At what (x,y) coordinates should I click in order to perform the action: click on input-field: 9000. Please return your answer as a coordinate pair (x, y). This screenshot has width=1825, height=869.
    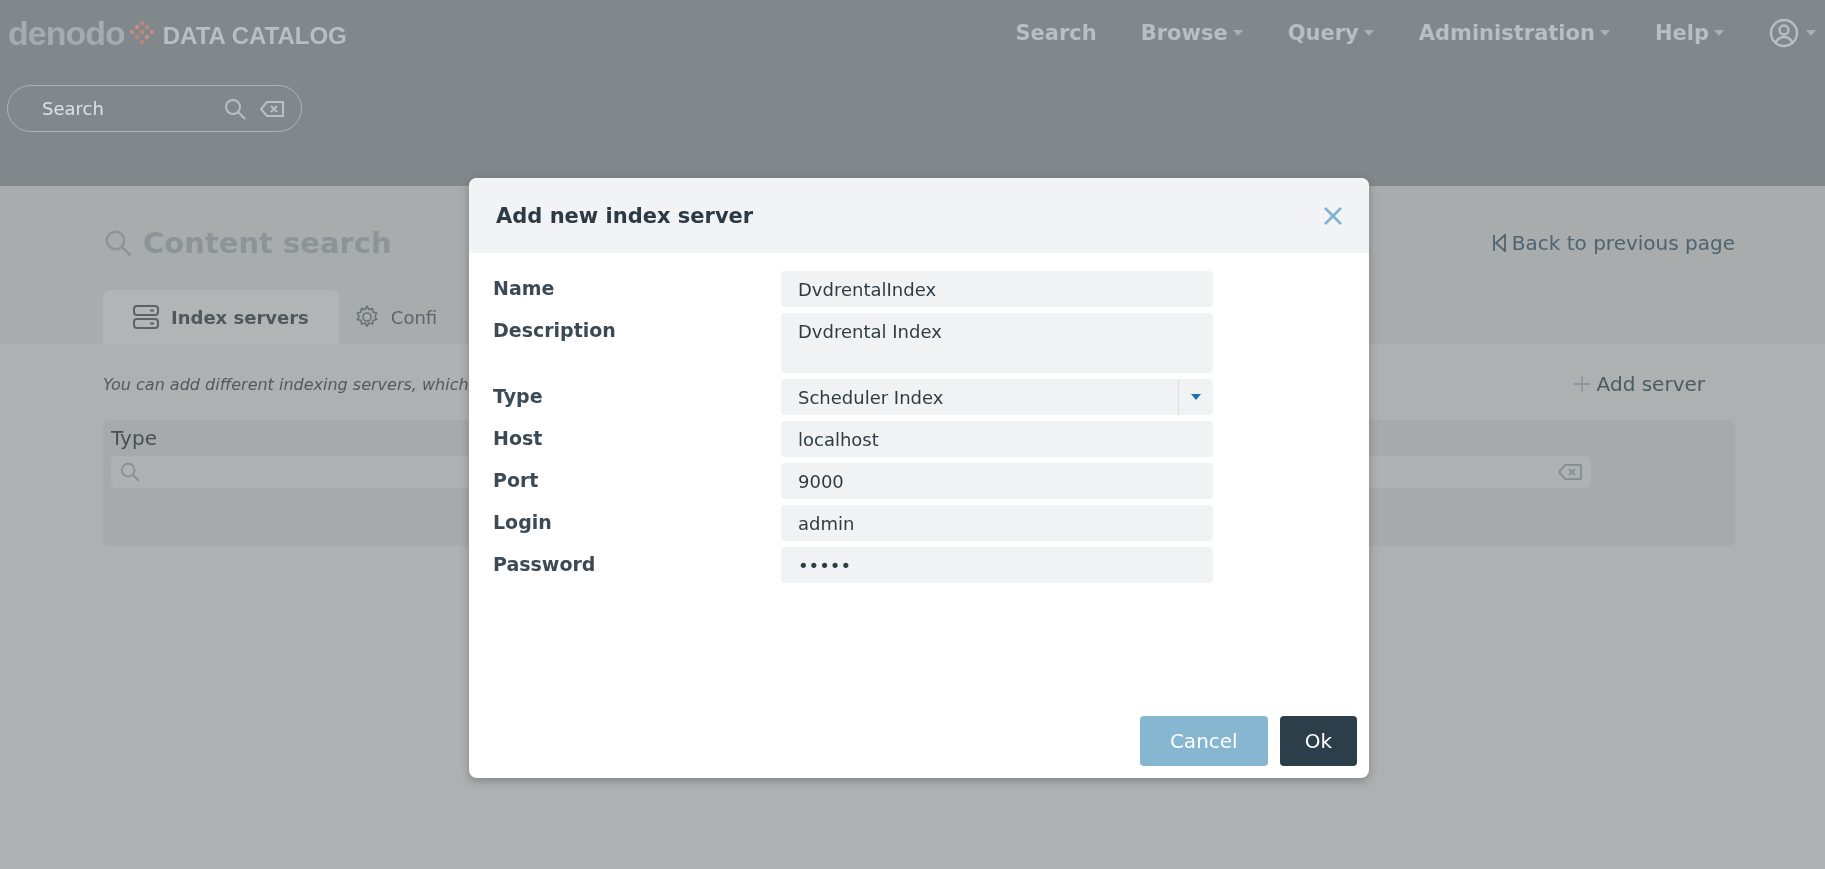
    Looking at the image, I should click on (997, 481).